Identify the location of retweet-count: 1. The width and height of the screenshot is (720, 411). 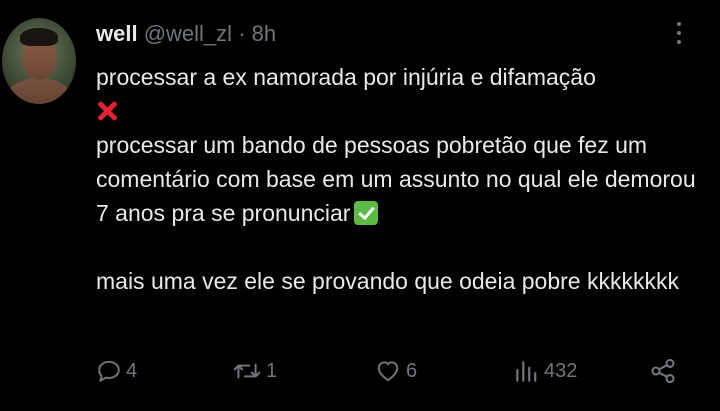
(272, 370).